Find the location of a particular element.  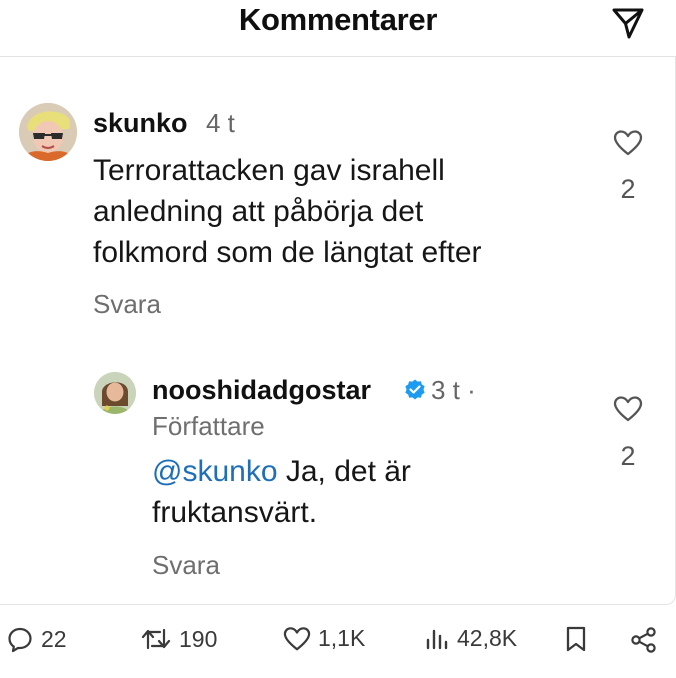

comment-username: skunko is located at coordinates (140, 123).